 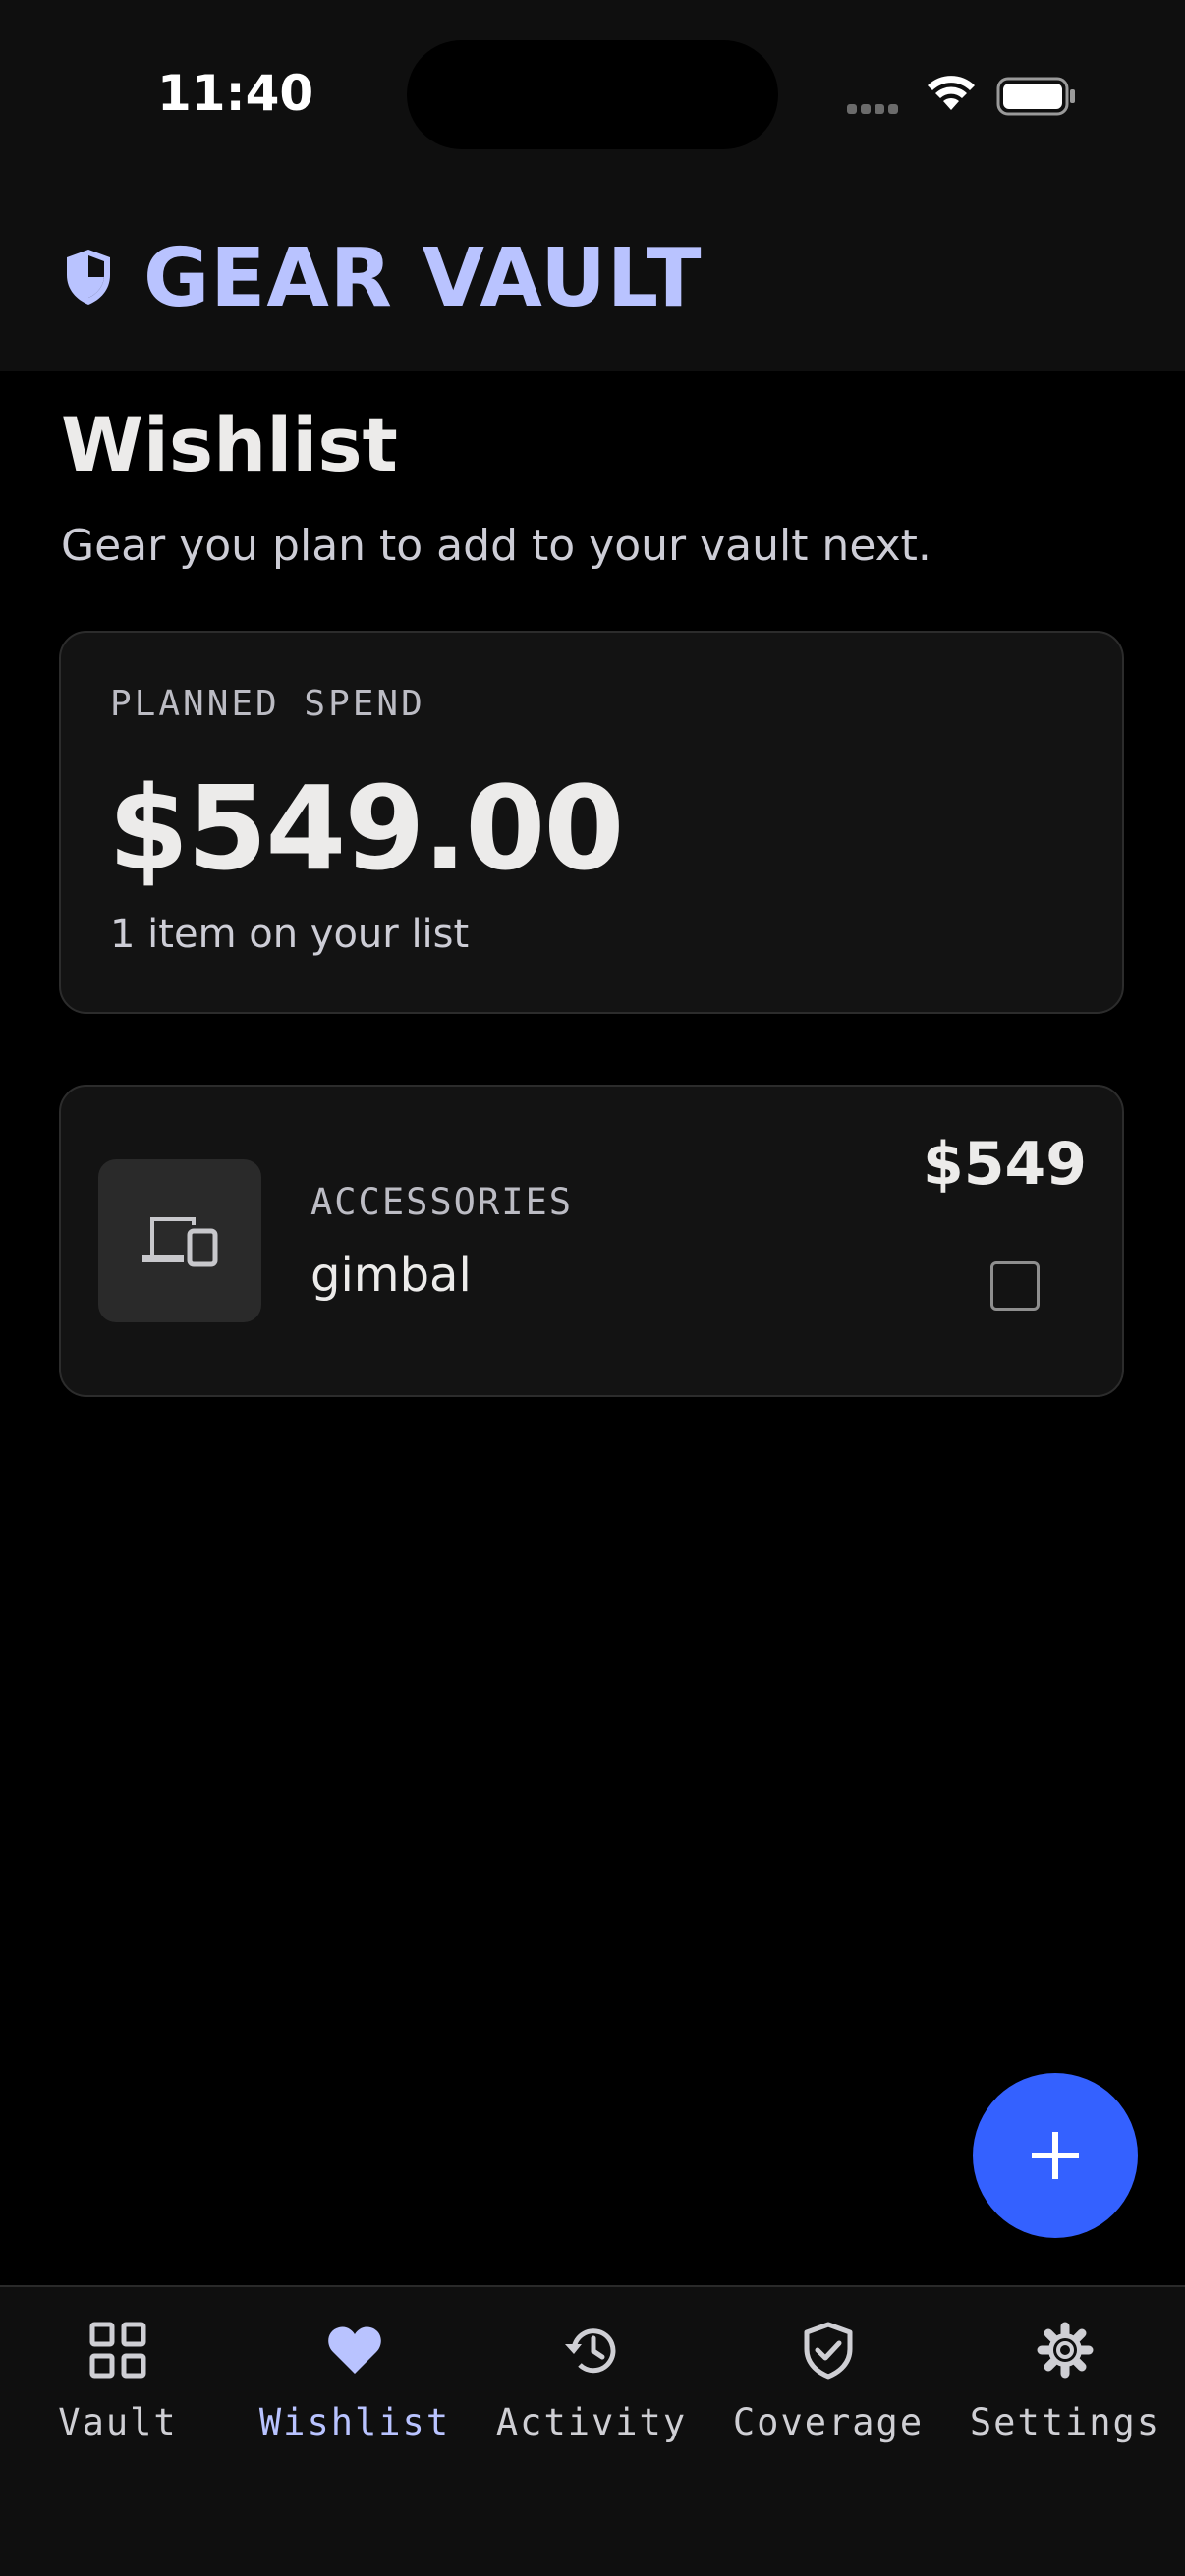 What do you see at coordinates (592, 2422) in the screenshot?
I see `tab-activity-label: Activity` at bounding box center [592, 2422].